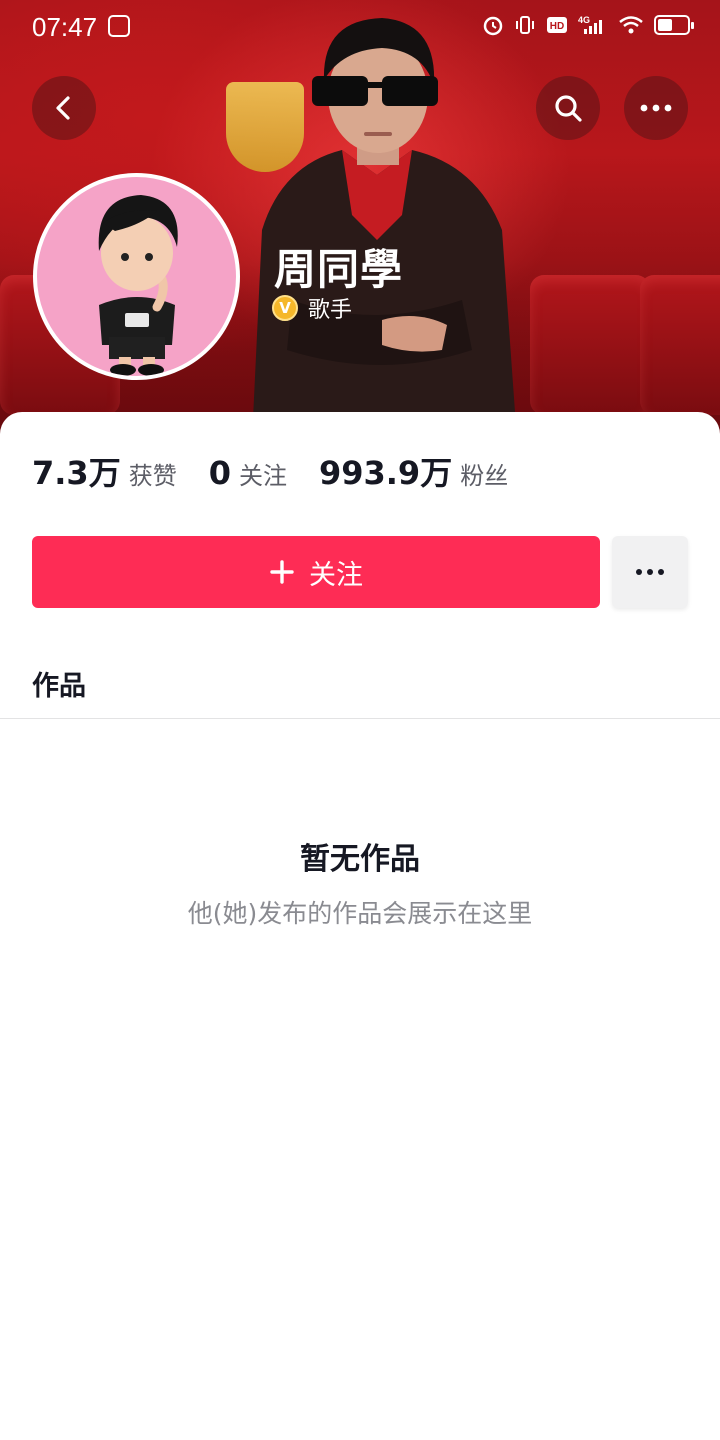  What do you see at coordinates (631, 25) in the screenshot?
I see `wifi-icon` at bounding box center [631, 25].